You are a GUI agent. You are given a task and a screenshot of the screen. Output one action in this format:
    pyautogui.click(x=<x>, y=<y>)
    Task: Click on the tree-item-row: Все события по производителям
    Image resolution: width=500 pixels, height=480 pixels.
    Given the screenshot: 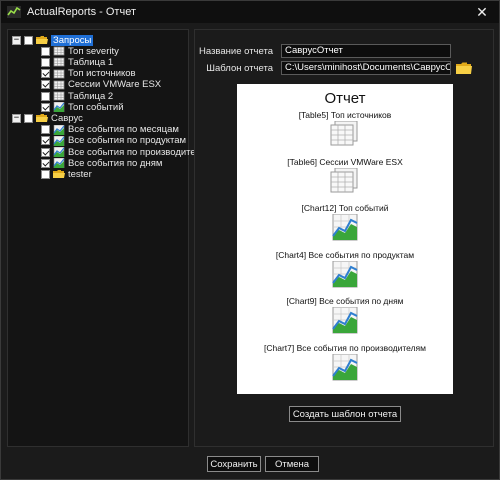 What is the action you would take?
    pyautogui.click(x=127, y=152)
    